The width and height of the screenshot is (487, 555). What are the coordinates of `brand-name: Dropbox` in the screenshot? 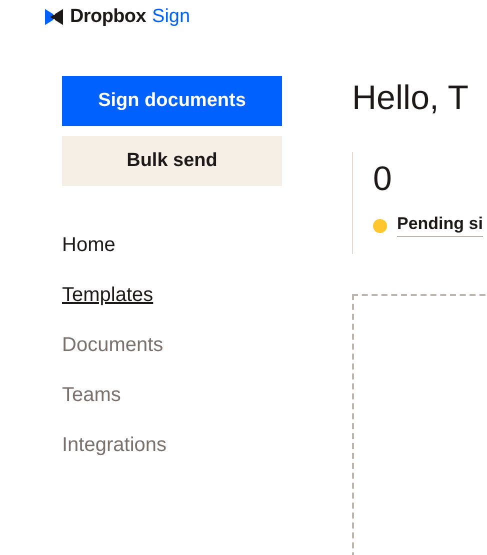 It's located at (108, 17).